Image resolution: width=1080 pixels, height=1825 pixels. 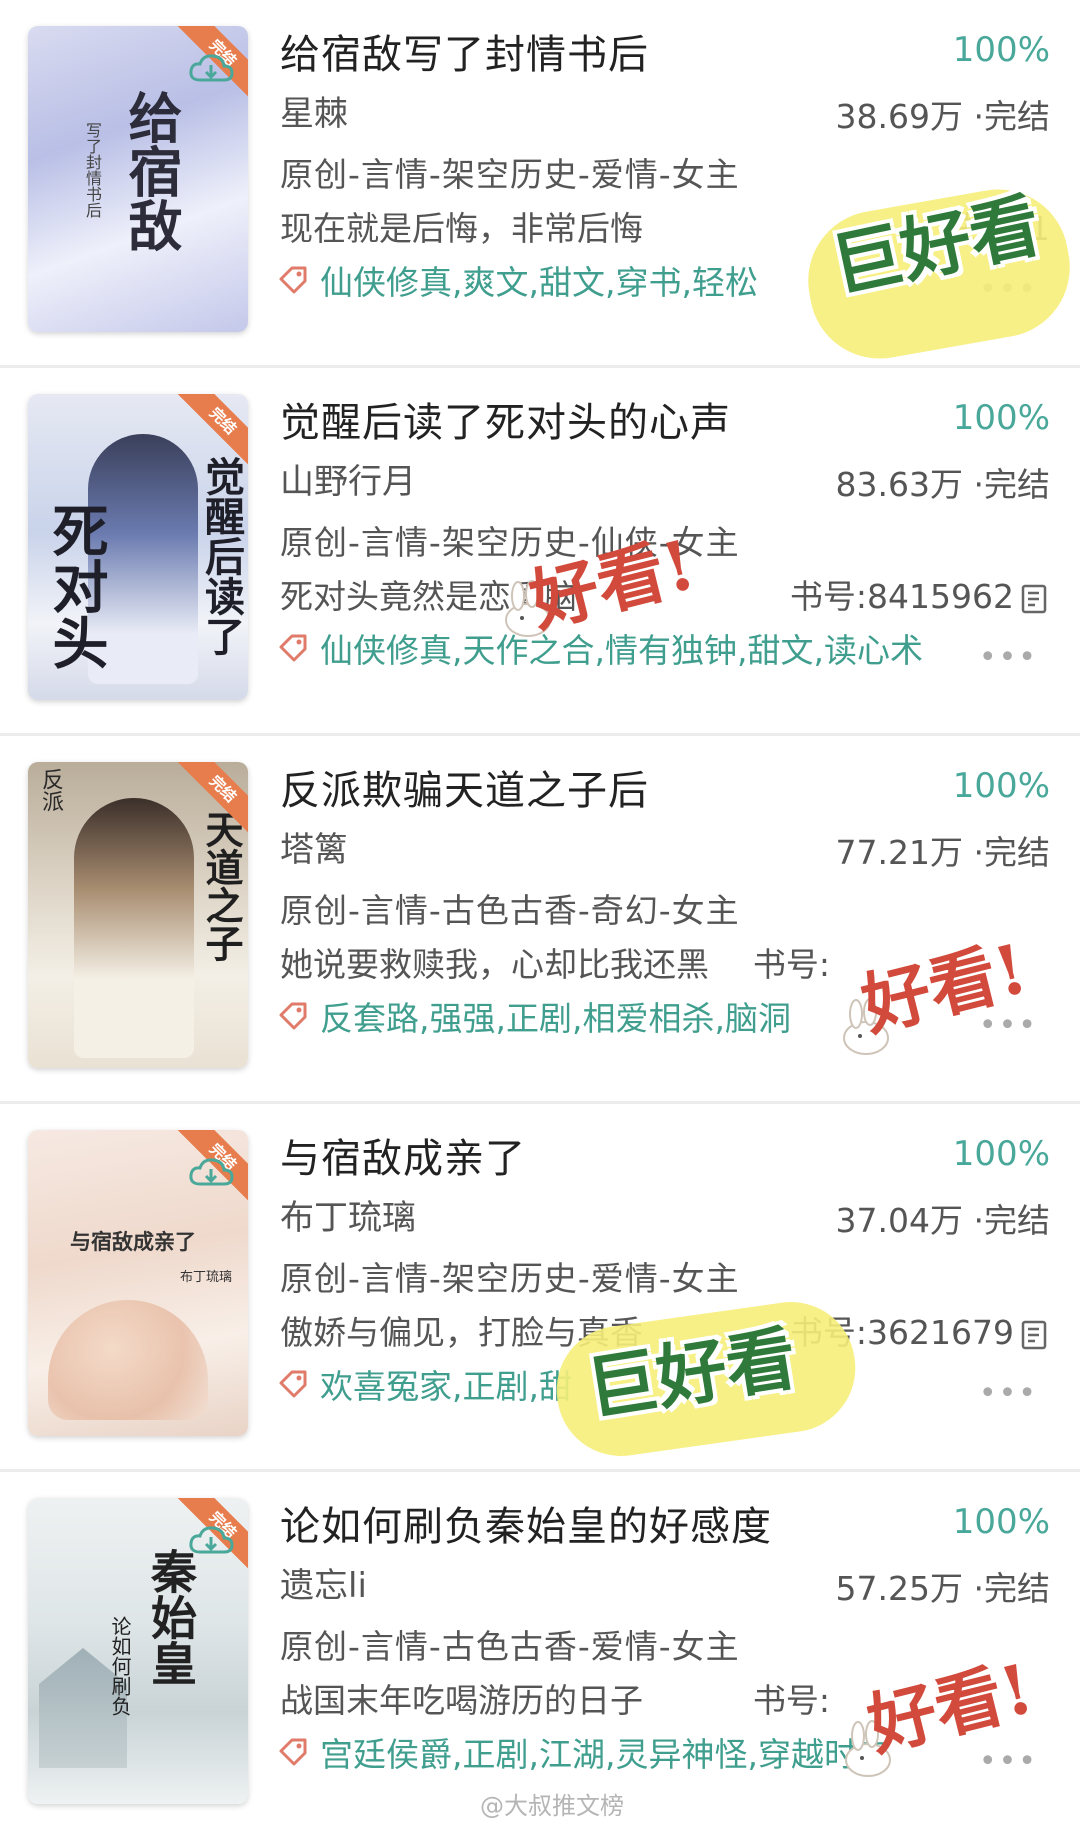 I want to click on cover-title: 天道之子, so click(x=221, y=886).